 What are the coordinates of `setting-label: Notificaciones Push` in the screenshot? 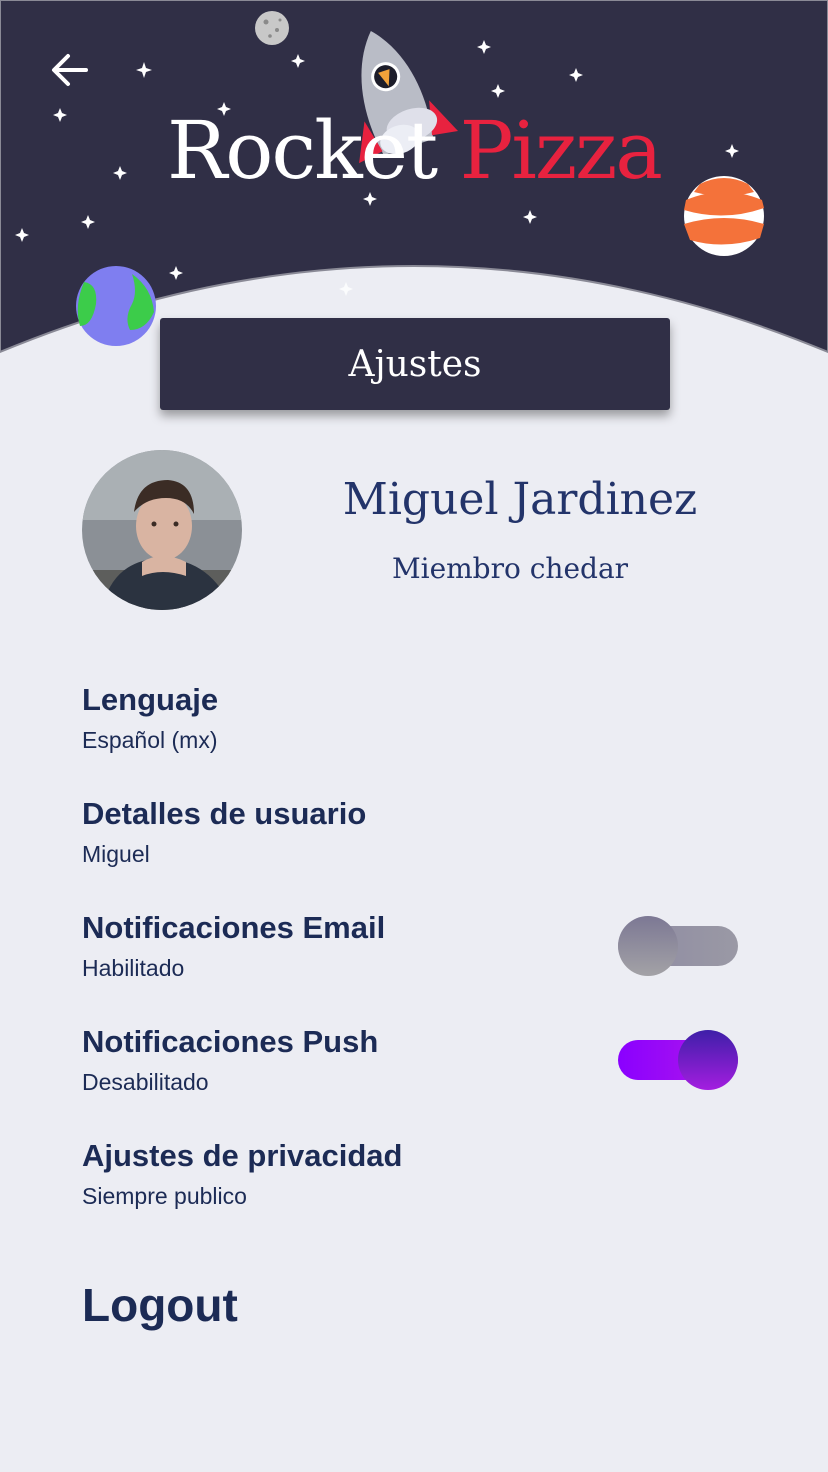 It's located at (230, 1041).